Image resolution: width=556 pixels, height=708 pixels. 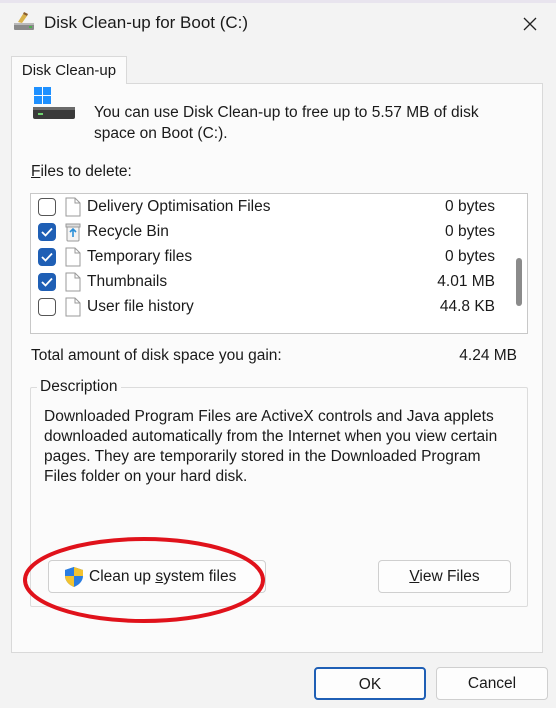 What do you see at coordinates (122, 576) in the screenshot?
I see `clean-label-part: Clean up` at bounding box center [122, 576].